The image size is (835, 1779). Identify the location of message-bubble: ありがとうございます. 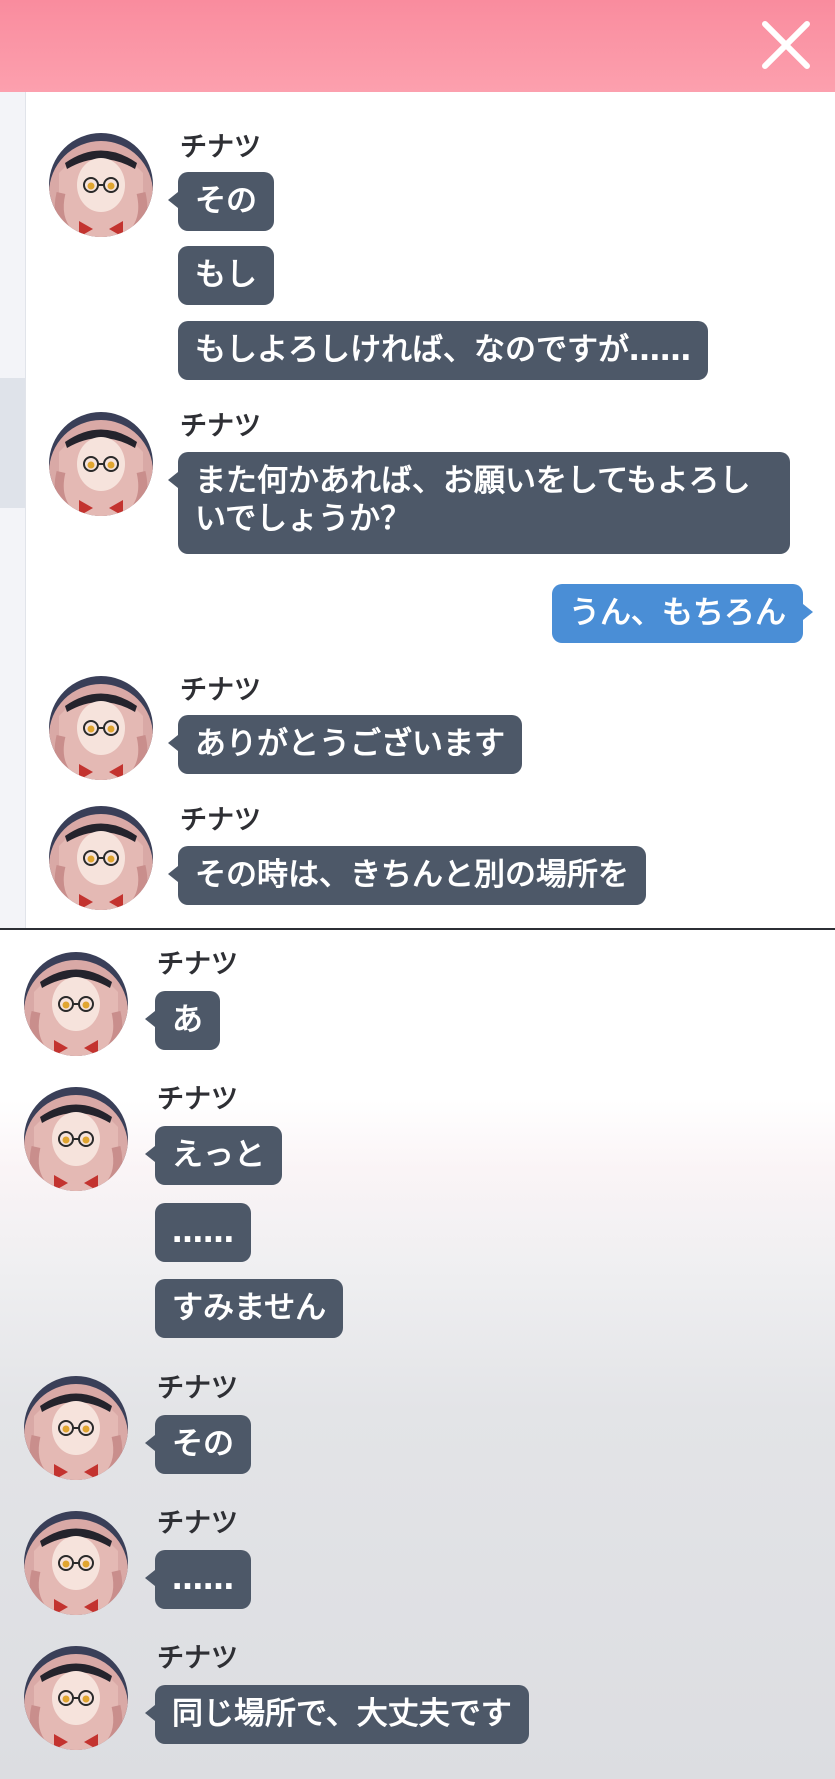
(345, 744).